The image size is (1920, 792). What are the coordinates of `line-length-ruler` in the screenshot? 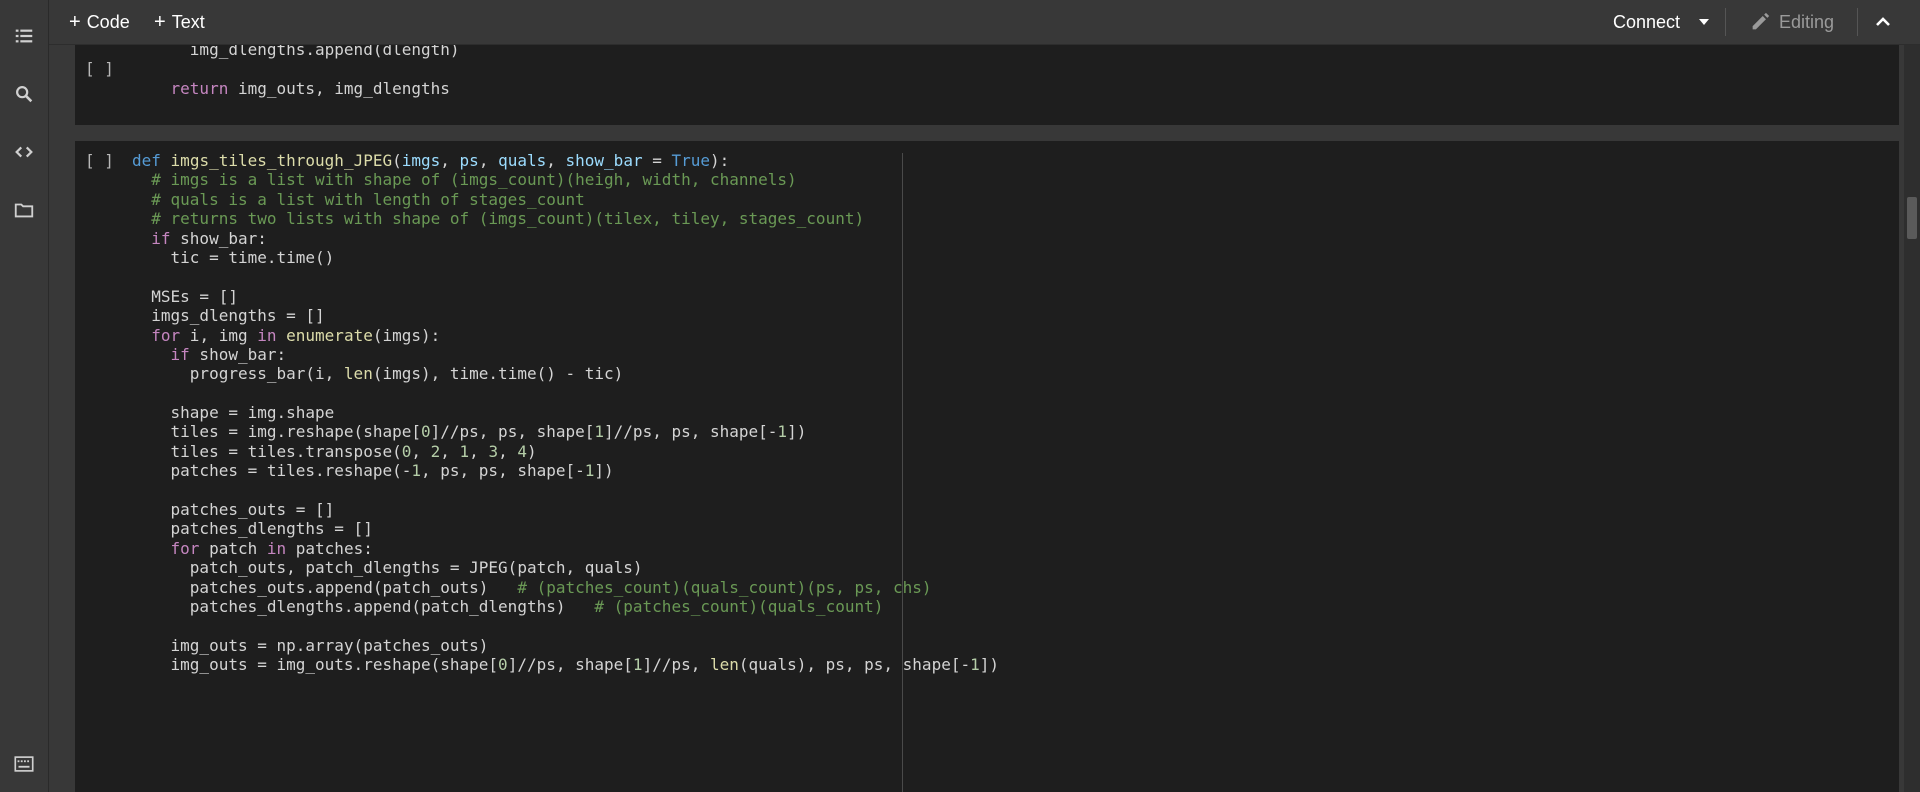 It's located at (902, 472).